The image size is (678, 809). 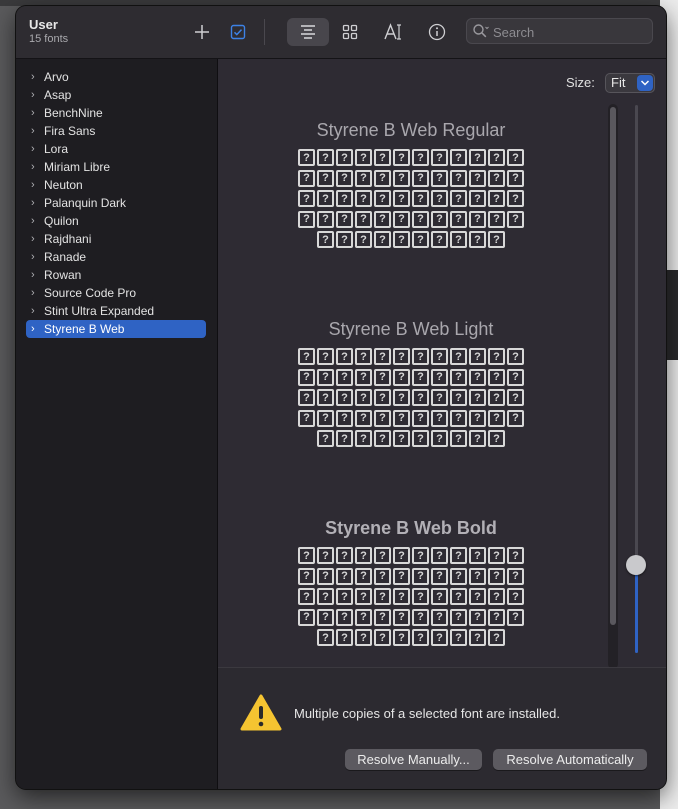 What do you see at coordinates (394, 32) in the screenshot?
I see `info-text-button` at bounding box center [394, 32].